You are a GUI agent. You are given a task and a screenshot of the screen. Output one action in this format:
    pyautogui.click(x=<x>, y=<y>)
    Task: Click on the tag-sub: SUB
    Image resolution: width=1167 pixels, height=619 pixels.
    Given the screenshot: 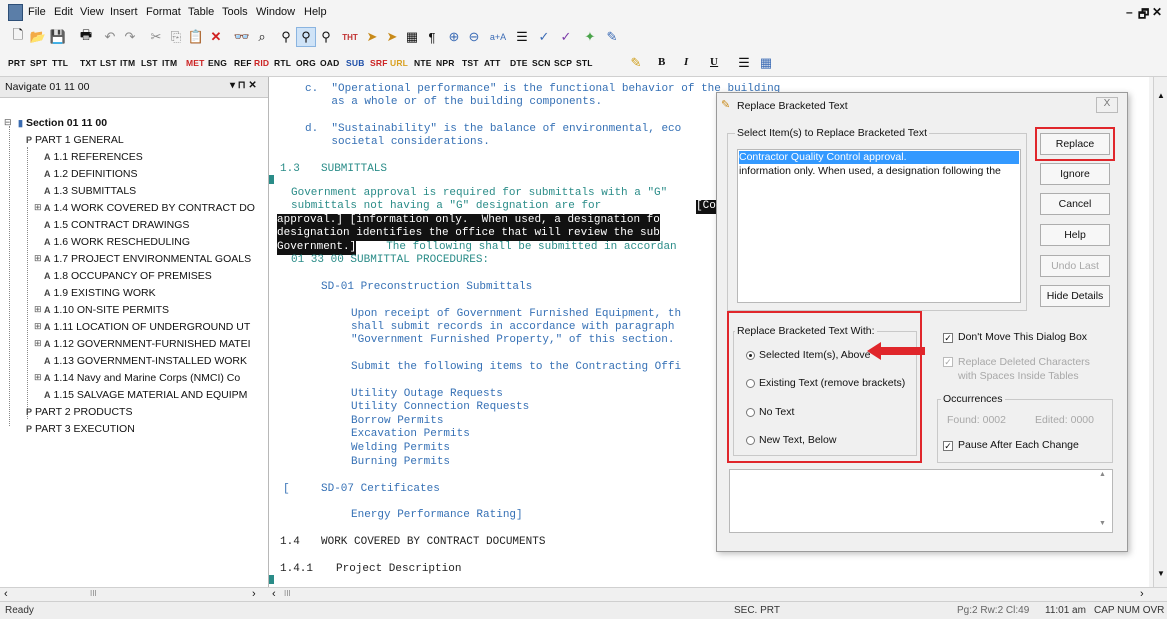 What is the action you would take?
    pyautogui.click(x=355, y=63)
    